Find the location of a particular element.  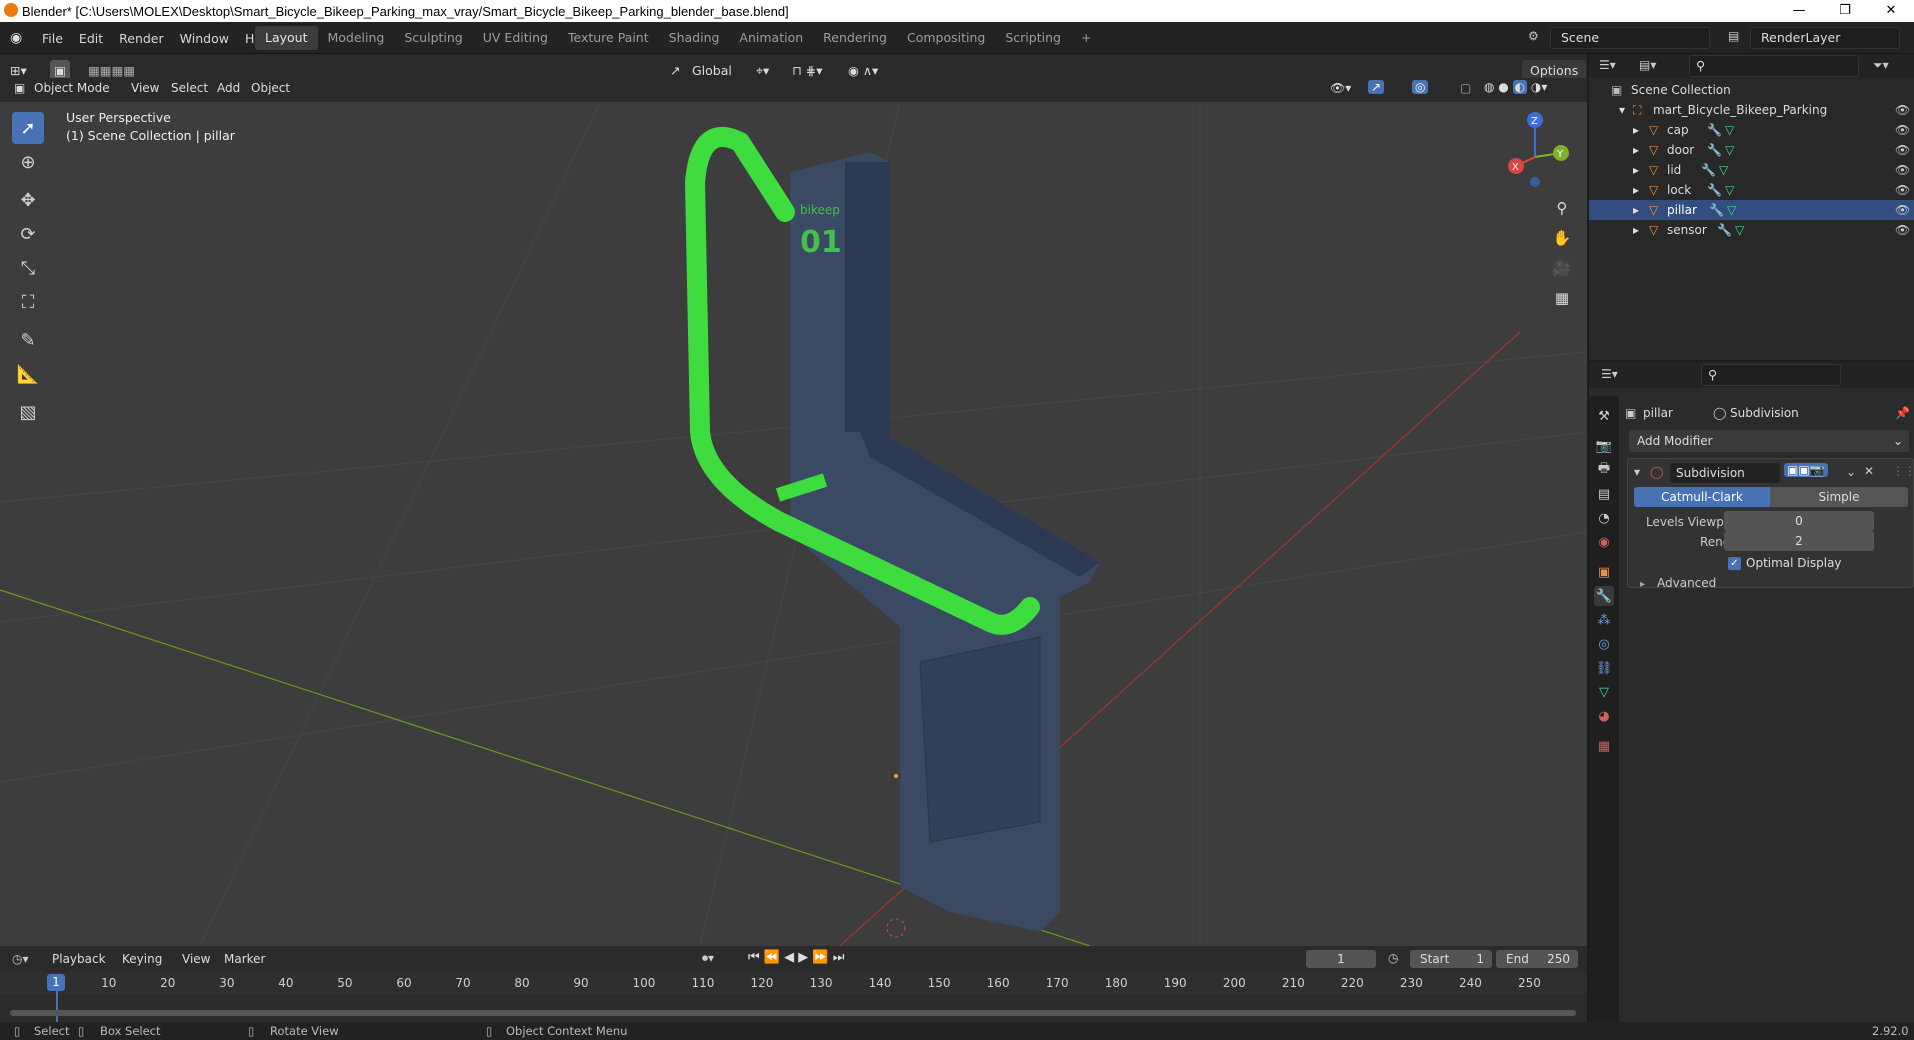

constraints-tab-icon: ⛓ is located at coordinates (1604, 668).